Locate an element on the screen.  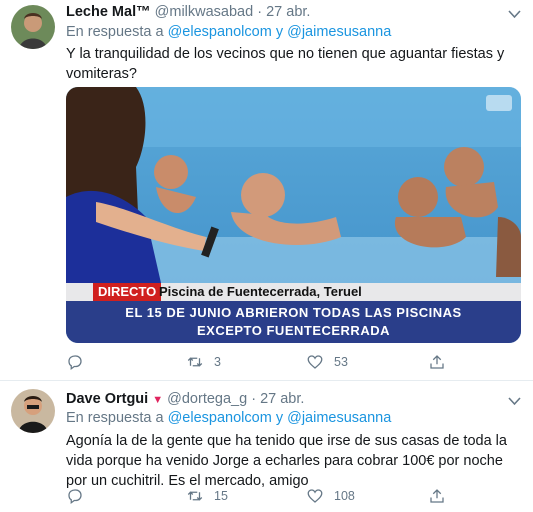
like-count: 108 is located at coordinates (344, 496).